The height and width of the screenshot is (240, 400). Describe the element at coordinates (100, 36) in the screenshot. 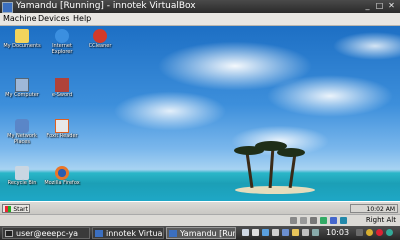

I see `ccleaner-icon` at that location.